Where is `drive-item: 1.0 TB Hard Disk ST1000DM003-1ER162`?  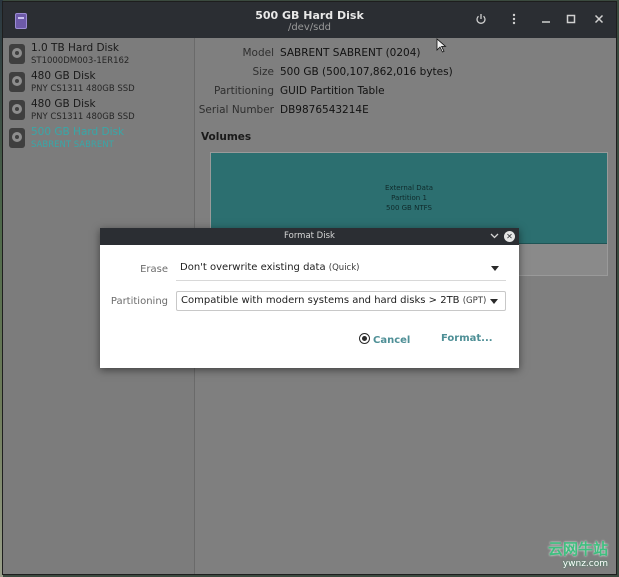 drive-item: 1.0 TB Hard Disk ST1000DM003-1ER162 is located at coordinates (98, 54).